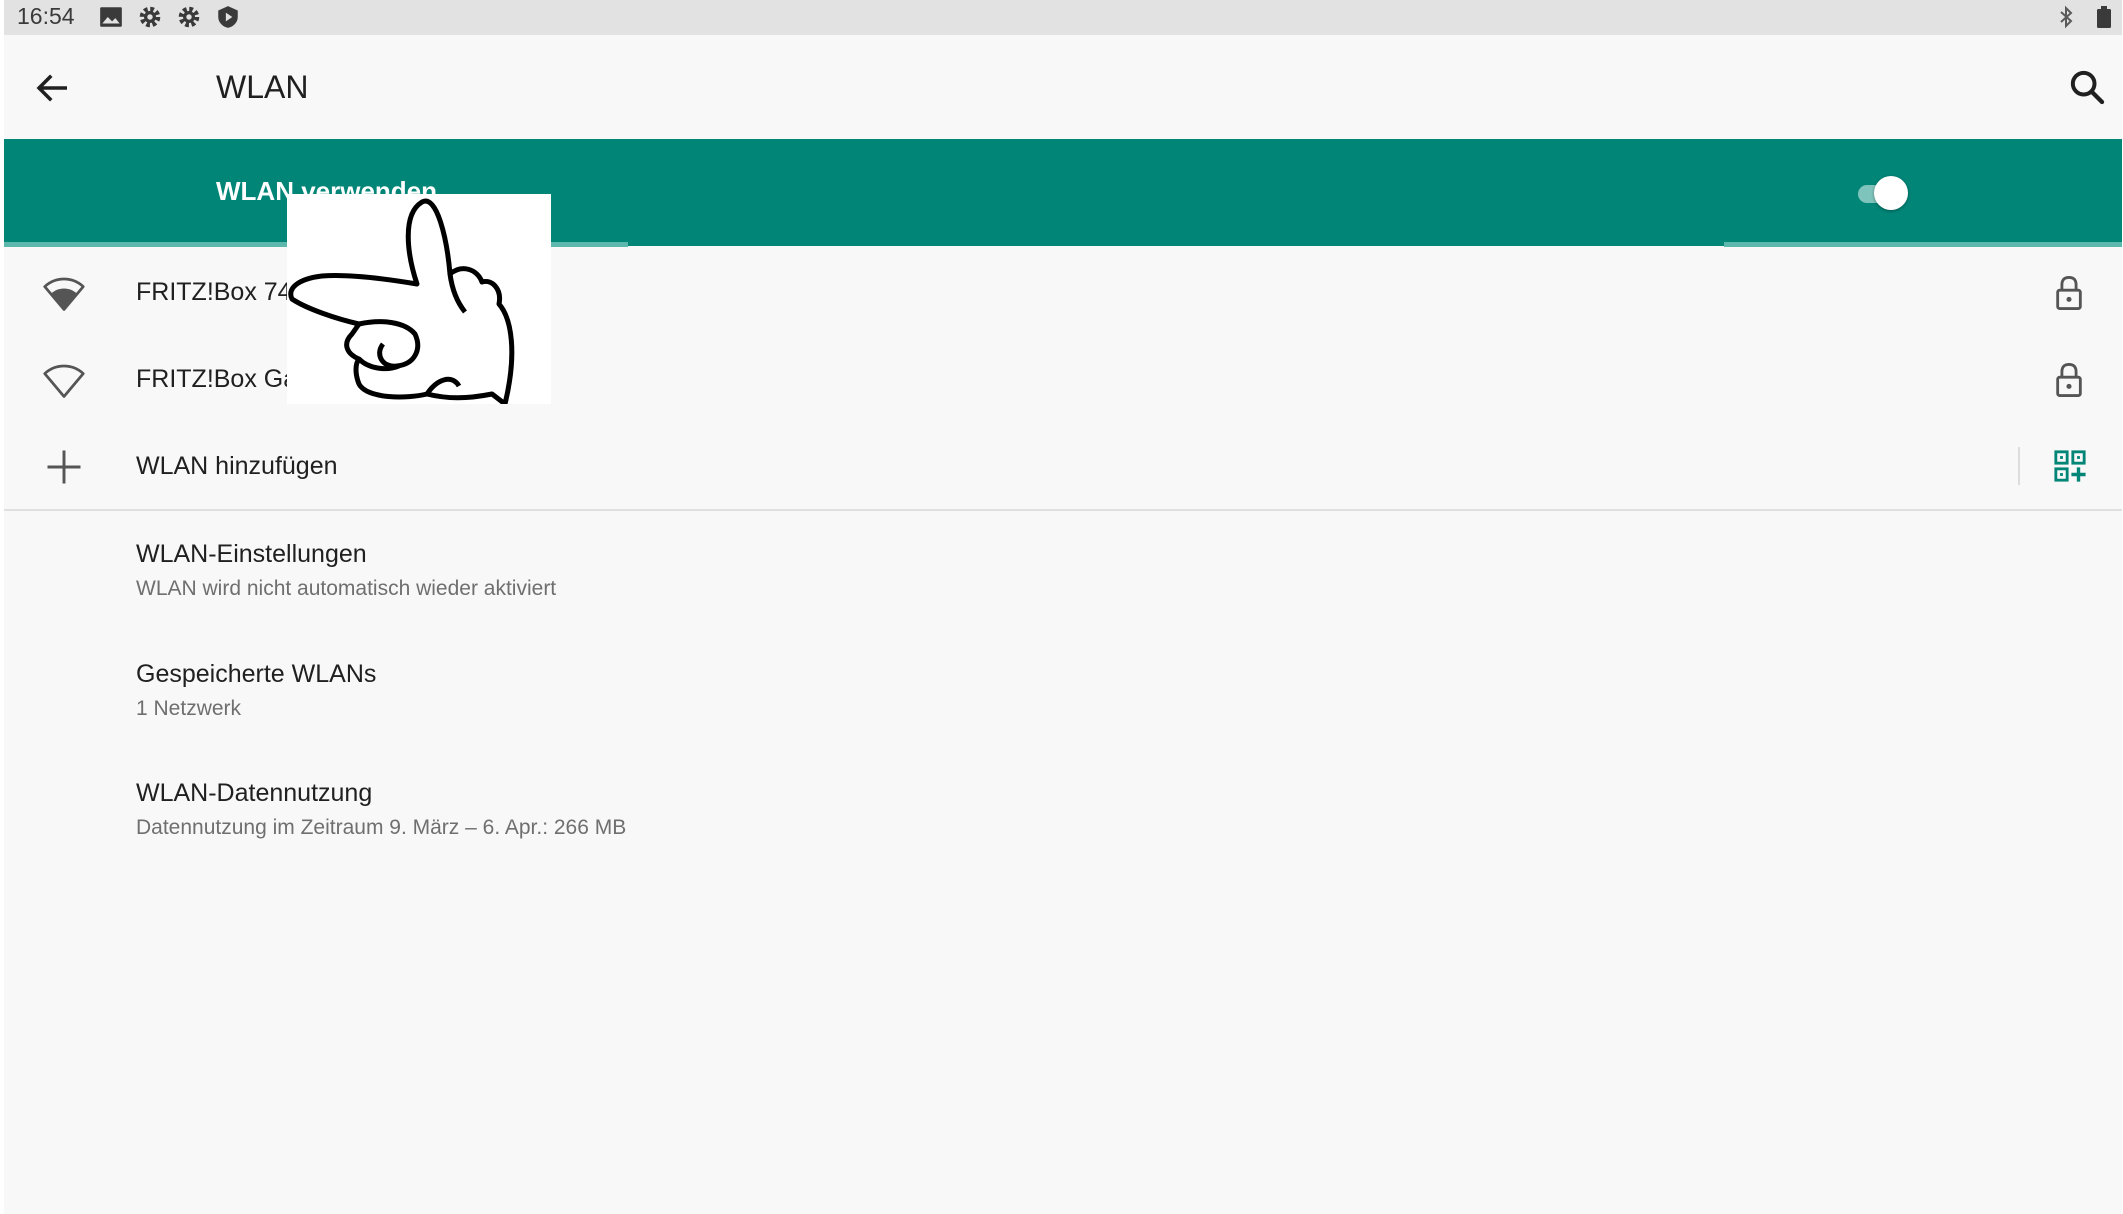 This screenshot has width=2123, height=1214. Describe the element at coordinates (53, 88) in the screenshot. I see `back-arrow-icon` at that location.